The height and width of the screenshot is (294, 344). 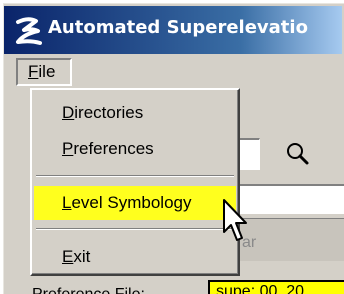 I want to click on menu-item-mnemonic: D, so click(x=68, y=112).